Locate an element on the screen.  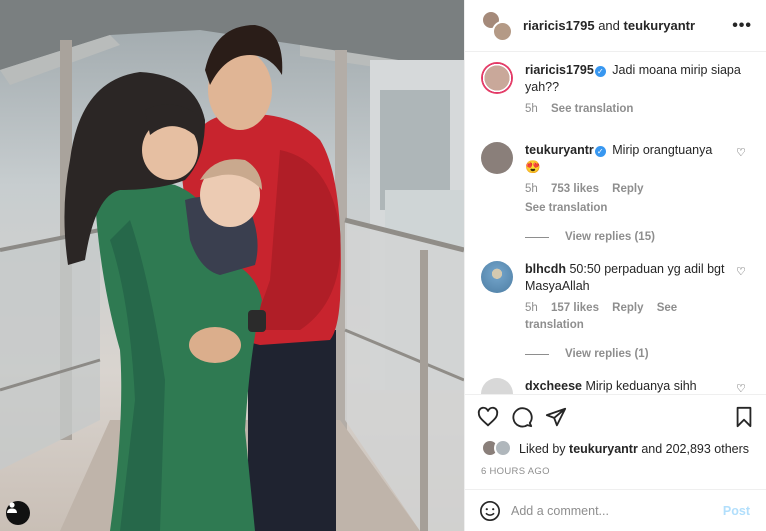
collab-avatars is located at coordinates (497, 25).